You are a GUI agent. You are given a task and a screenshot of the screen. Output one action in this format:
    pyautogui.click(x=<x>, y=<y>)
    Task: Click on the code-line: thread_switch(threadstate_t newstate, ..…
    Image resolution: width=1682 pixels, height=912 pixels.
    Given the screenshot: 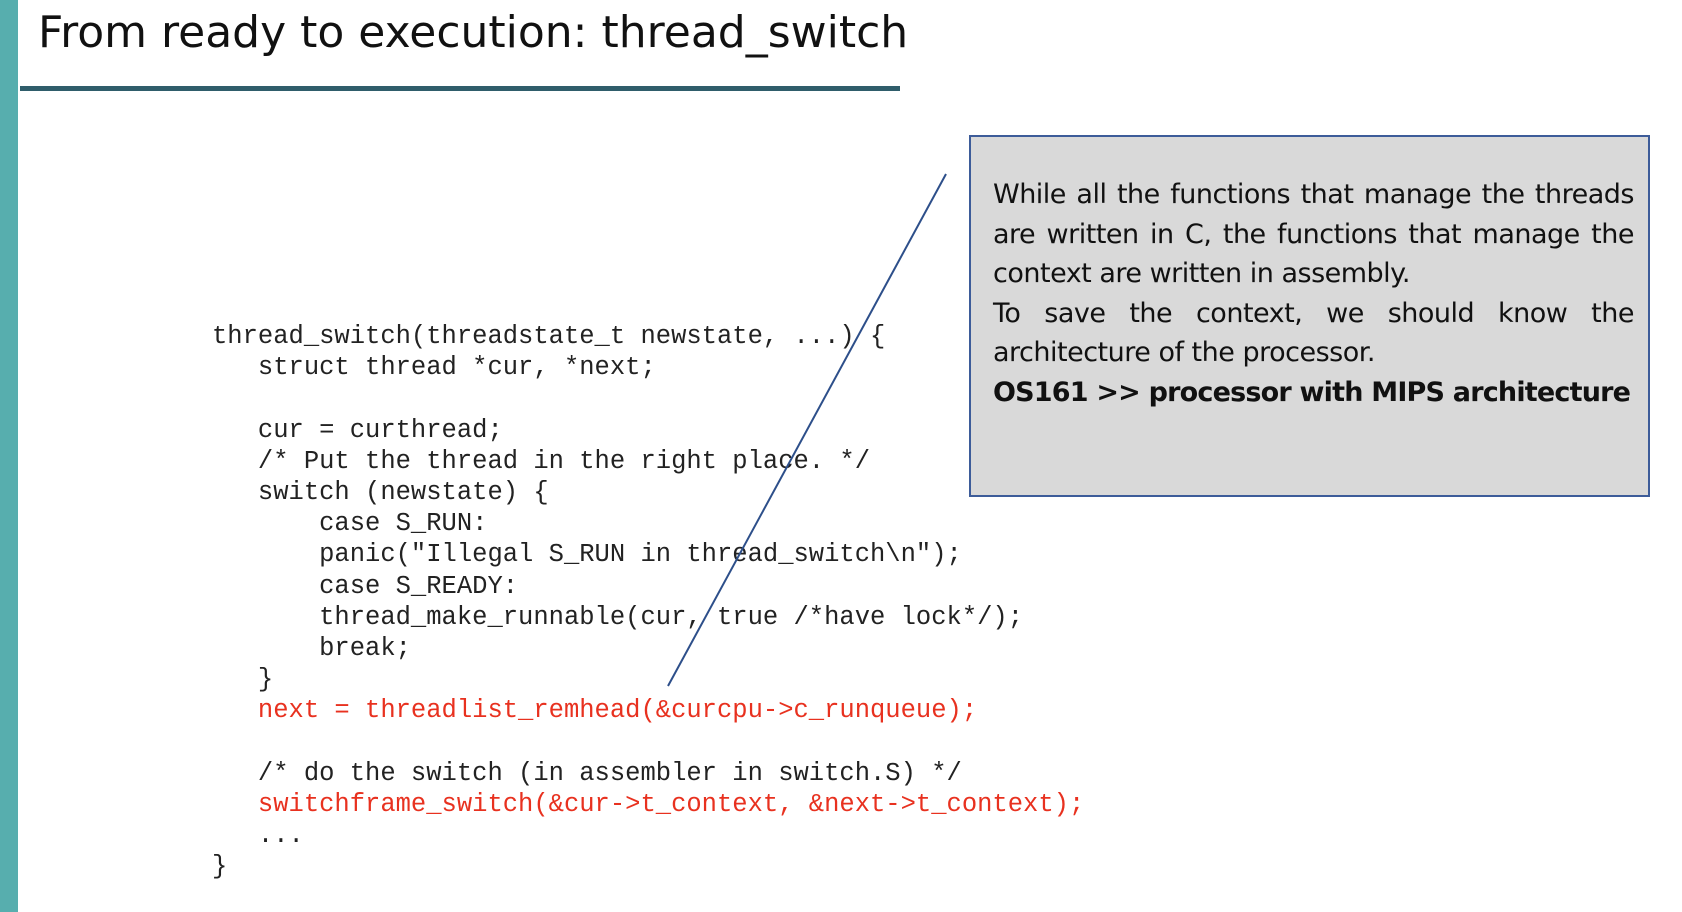 What is the action you would take?
    pyautogui.click(x=549, y=336)
    